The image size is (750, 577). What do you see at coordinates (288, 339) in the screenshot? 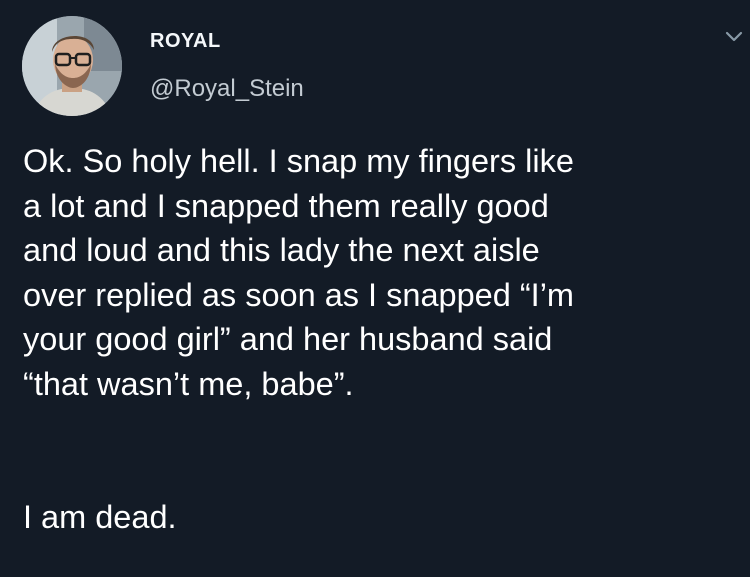
I see `tweet-text-line: your good girl” and her husband said` at bounding box center [288, 339].